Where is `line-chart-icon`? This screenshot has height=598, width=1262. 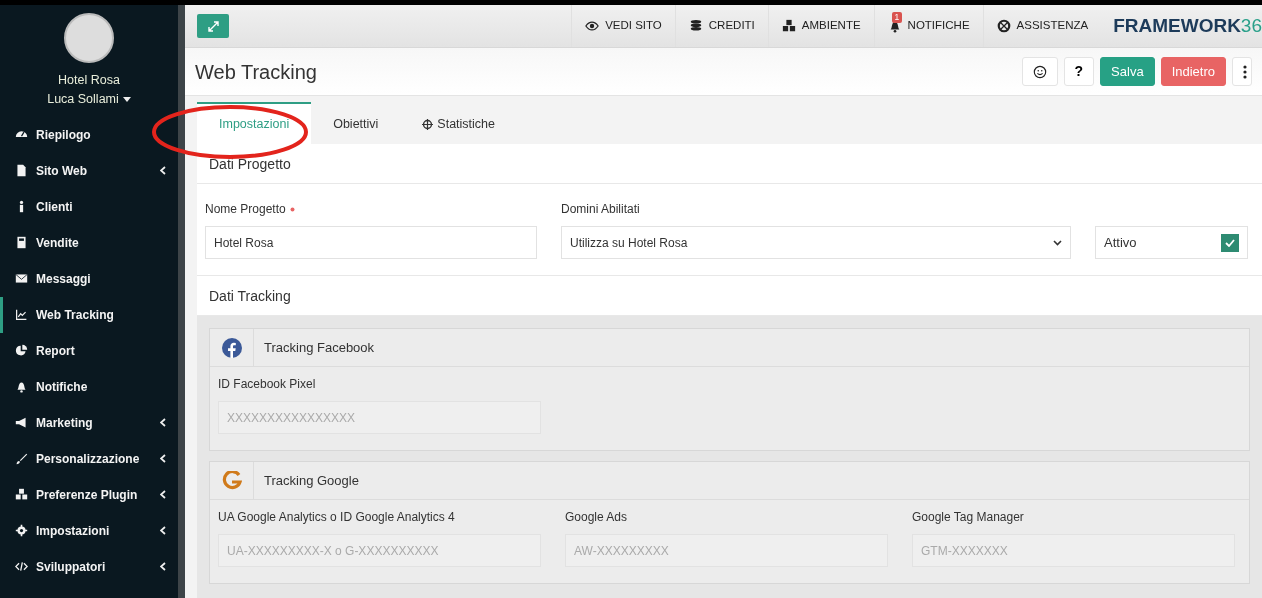
line-chart-icon is located at coordinates (21, 314).